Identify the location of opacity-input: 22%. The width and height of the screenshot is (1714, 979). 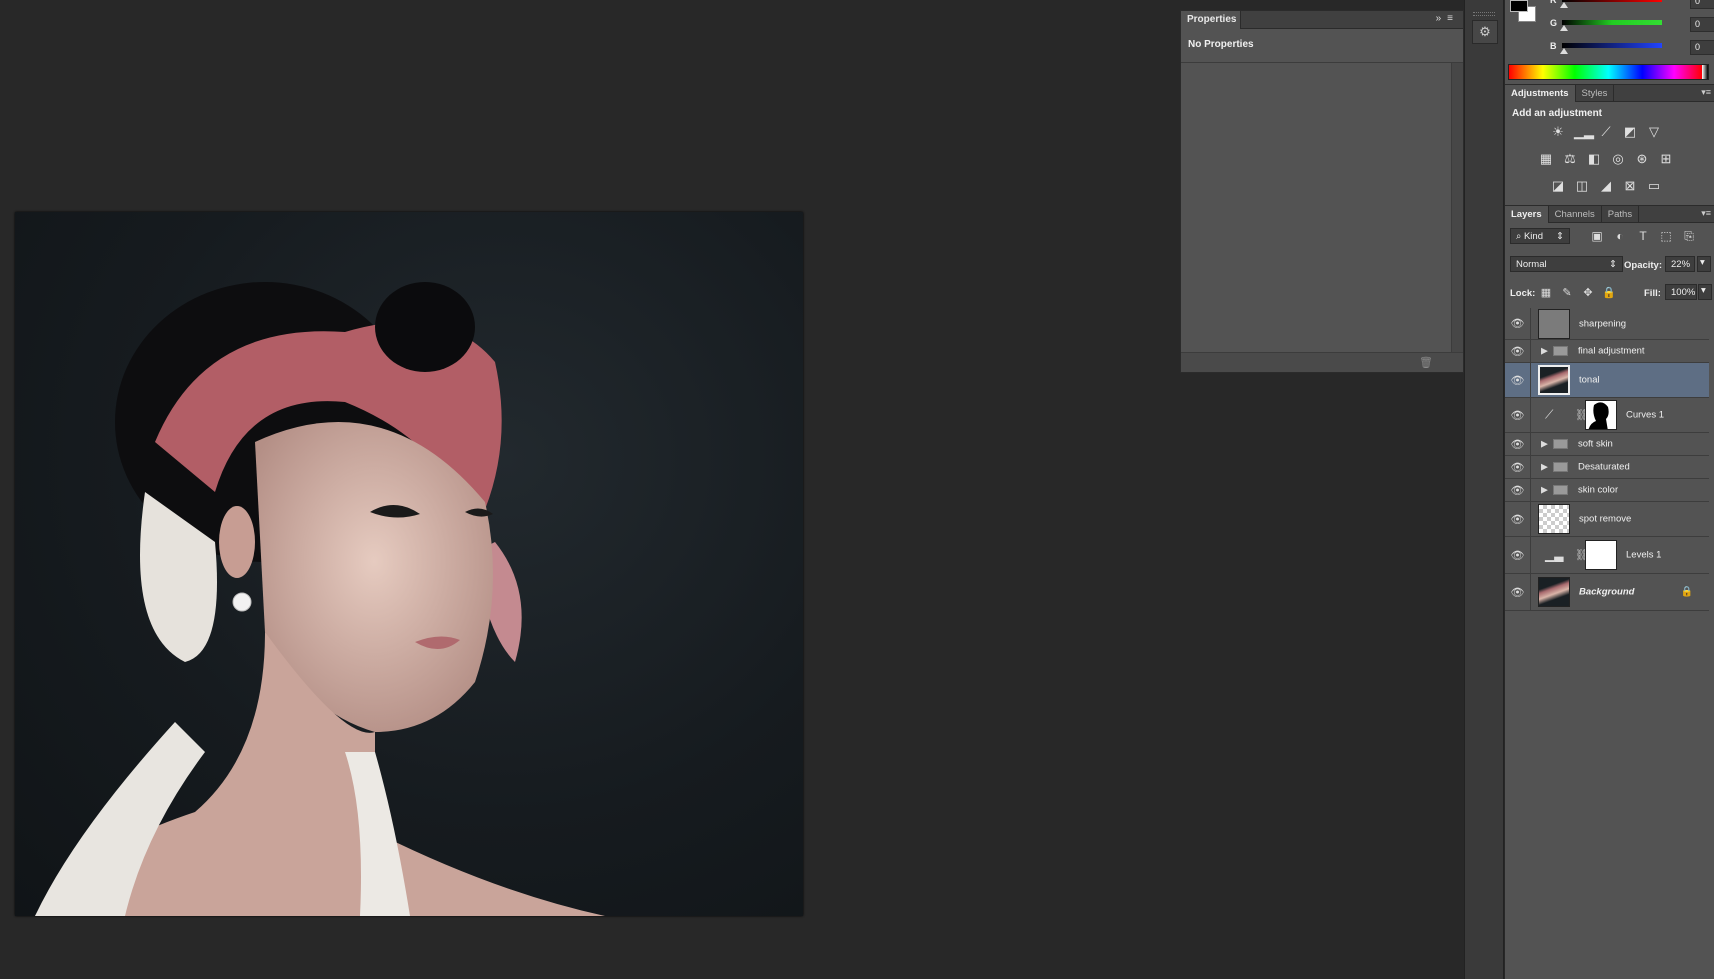
(1680, 264).